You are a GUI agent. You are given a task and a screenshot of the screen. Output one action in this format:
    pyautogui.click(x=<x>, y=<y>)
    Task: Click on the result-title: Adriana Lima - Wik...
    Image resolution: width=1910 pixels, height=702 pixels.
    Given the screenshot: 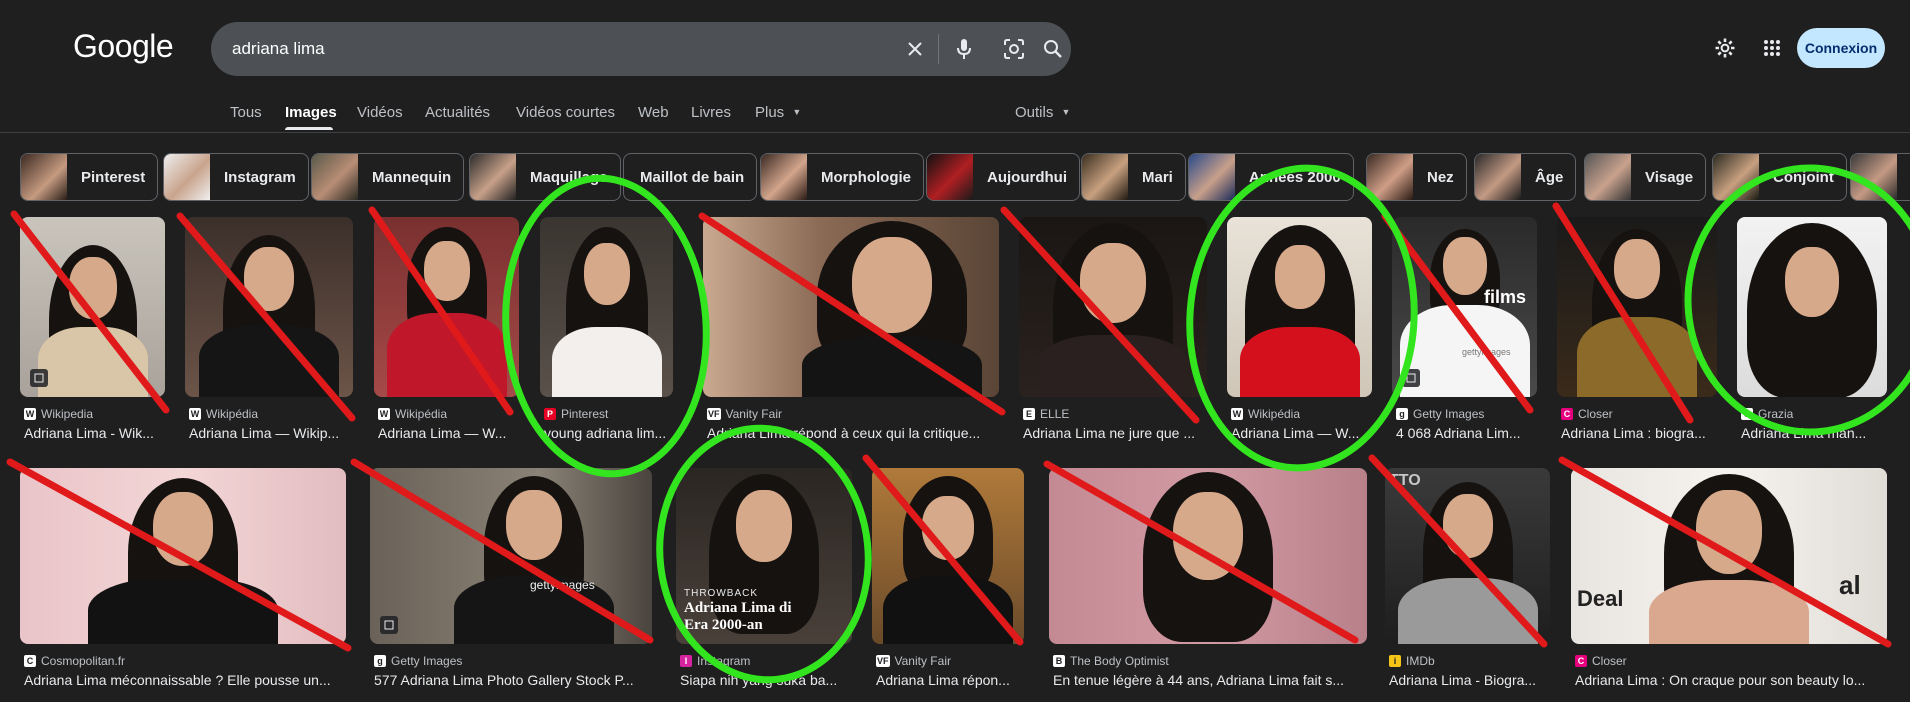 What is the action you would take?
    pyautogui.click(x=96, y=433)
    